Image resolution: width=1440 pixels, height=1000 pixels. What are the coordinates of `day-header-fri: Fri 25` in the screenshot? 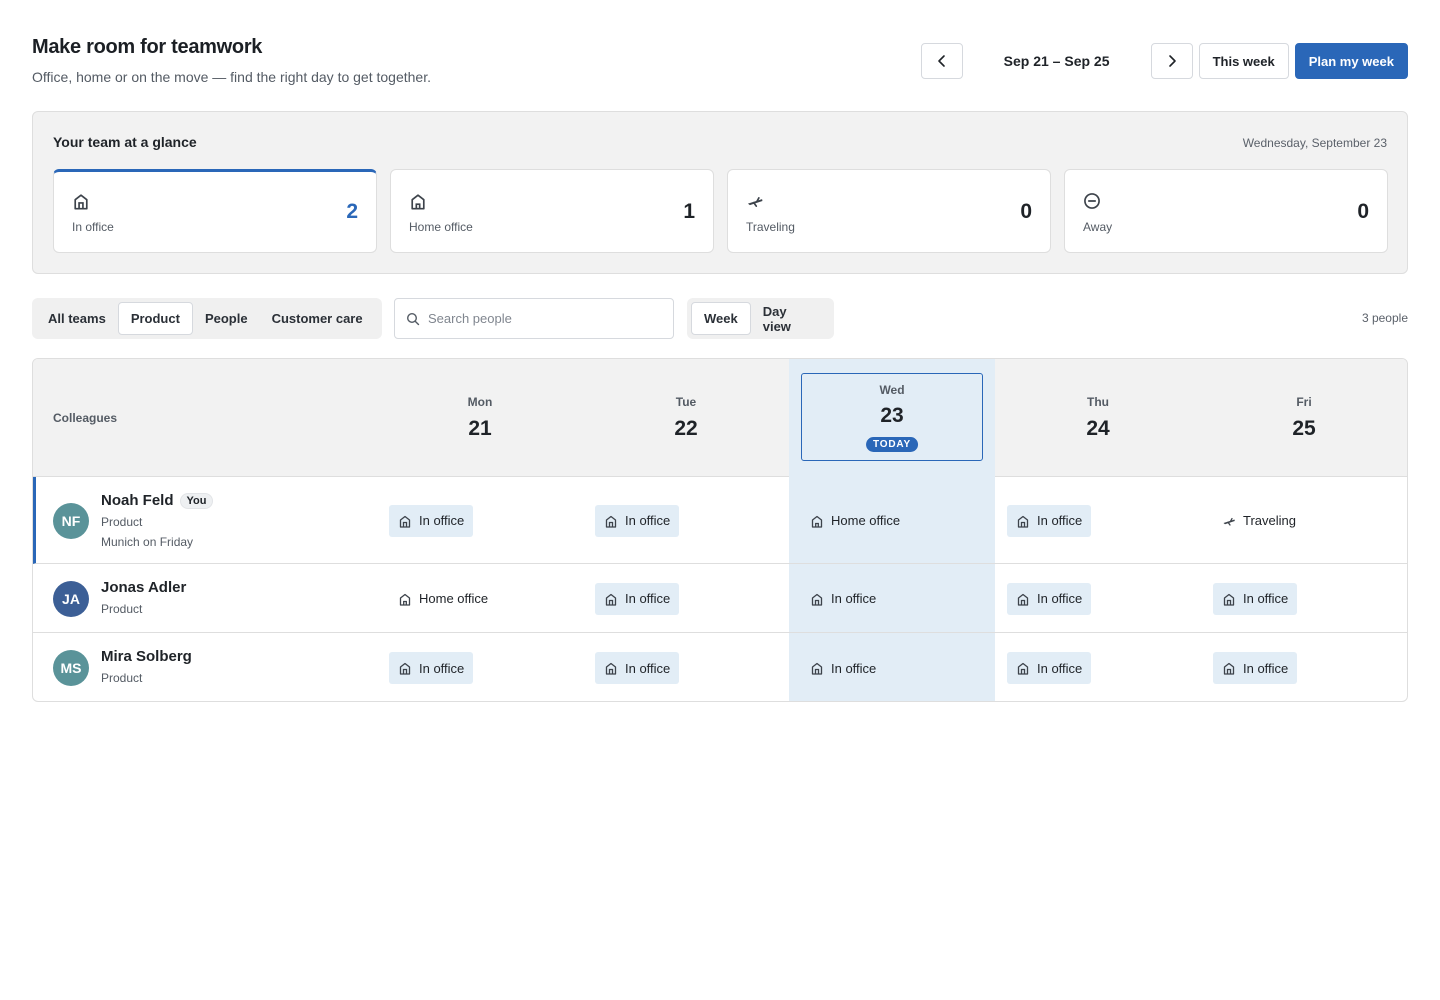 It's located at (1304, 418).